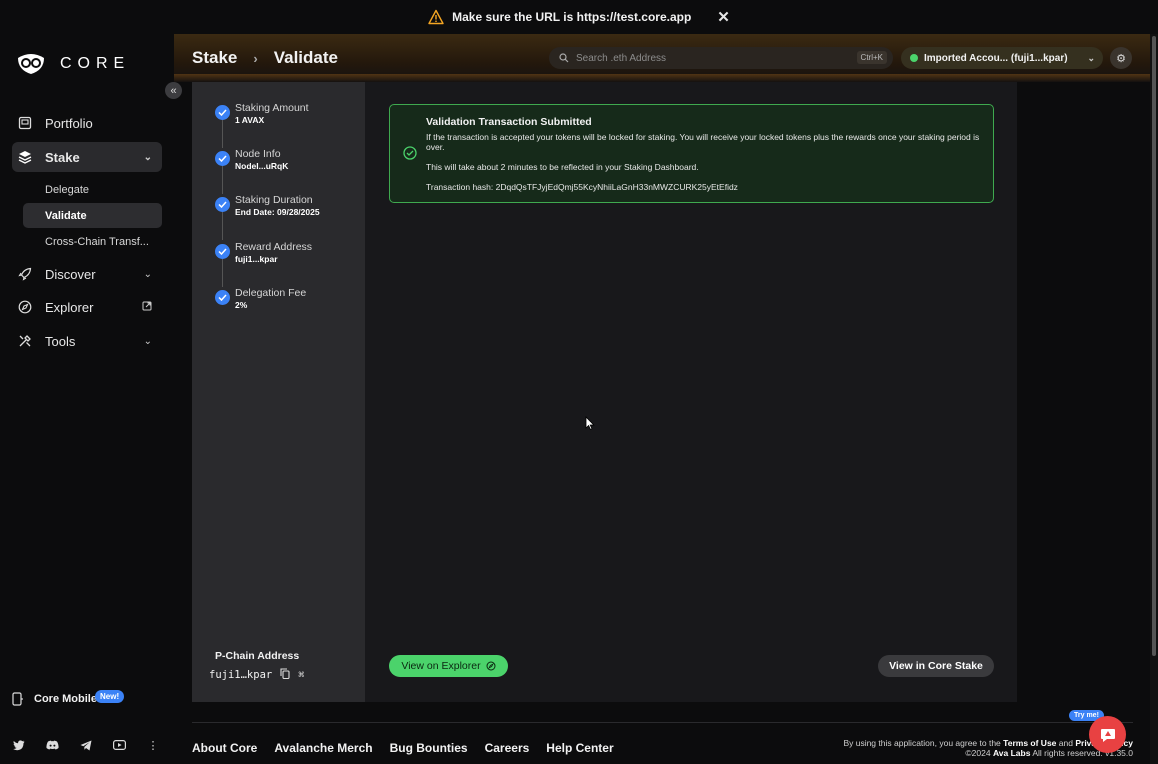 The image size is (1158, 764). What do you see at coordinates (256, 259) in the screenshot?
I see `step-value: fuji1...kpar` at bounding box center [256, 259].